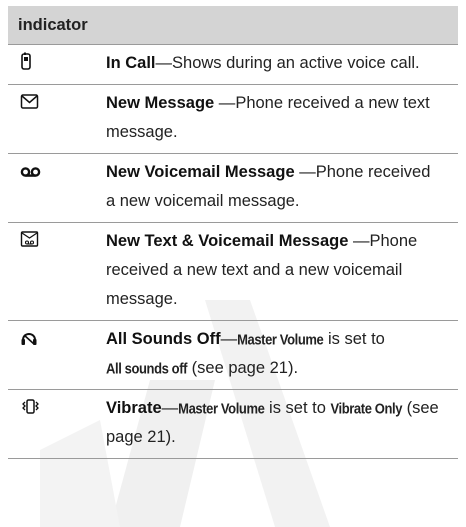 This screenshot has width=466, height=527. Describe the element at coordinates (31, 407) in the screenshot. I see `vibrate-icon` at that location.